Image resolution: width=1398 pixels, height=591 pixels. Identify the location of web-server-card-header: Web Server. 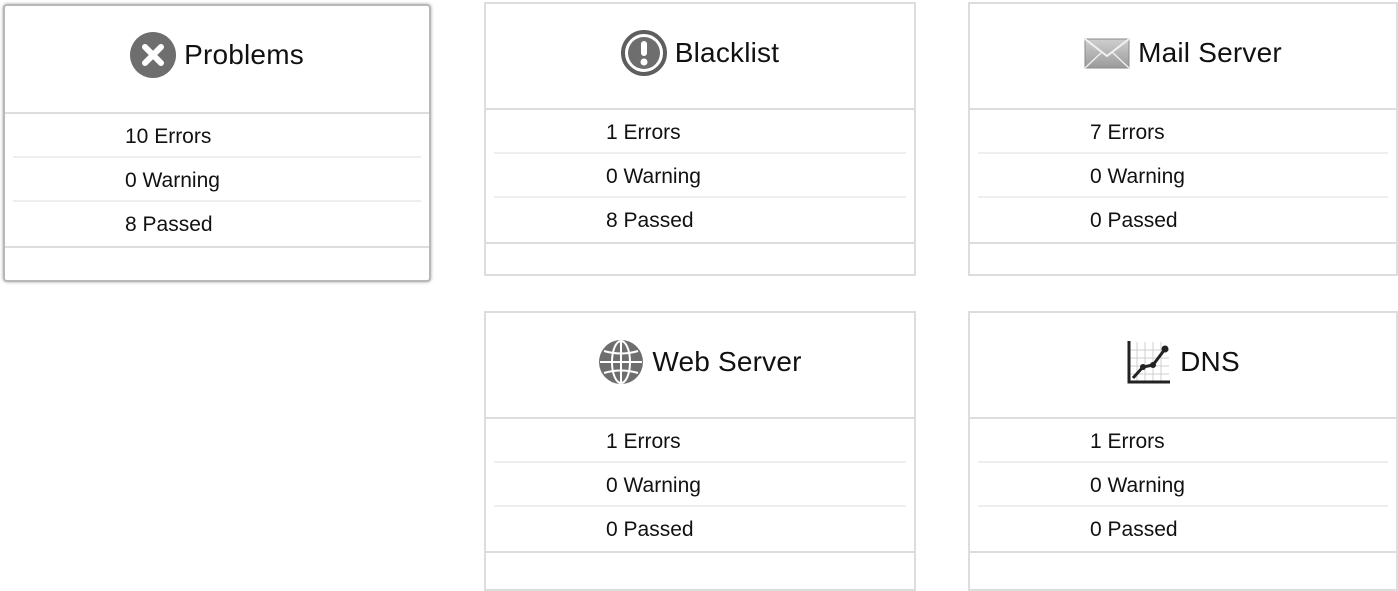
(700, 366).